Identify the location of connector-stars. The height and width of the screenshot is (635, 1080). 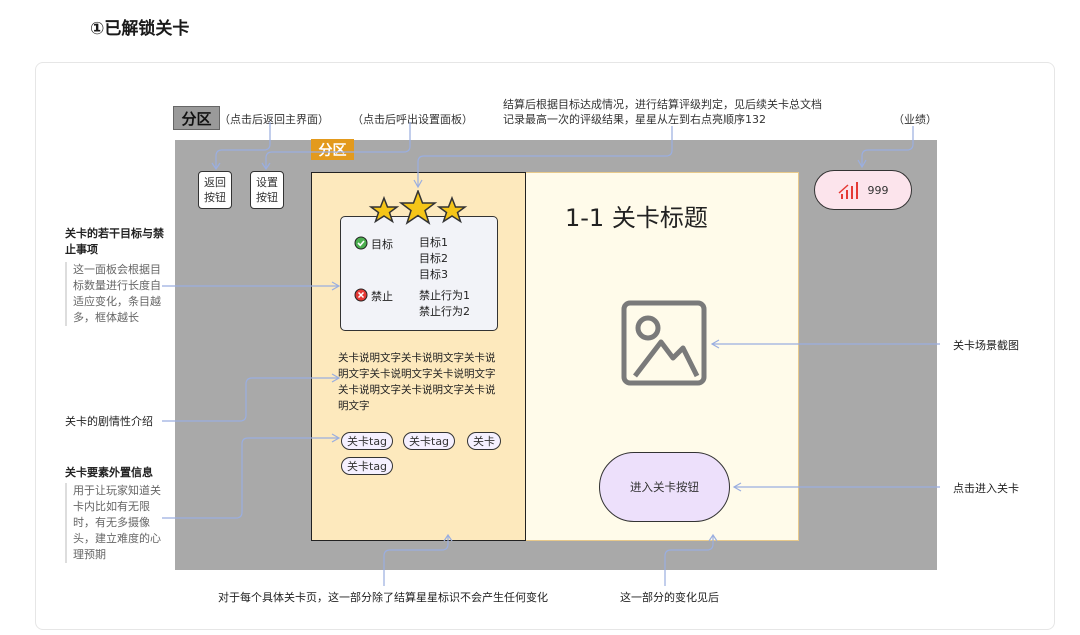
(545, 156).